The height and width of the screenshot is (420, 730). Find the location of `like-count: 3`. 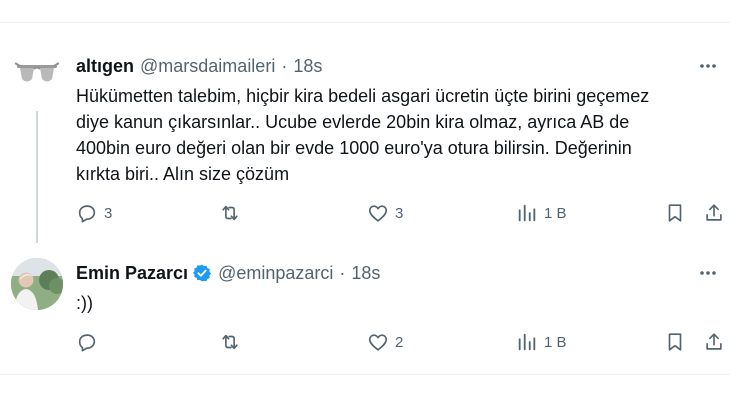

like-count: 3 is located at coordinates (399, 213).